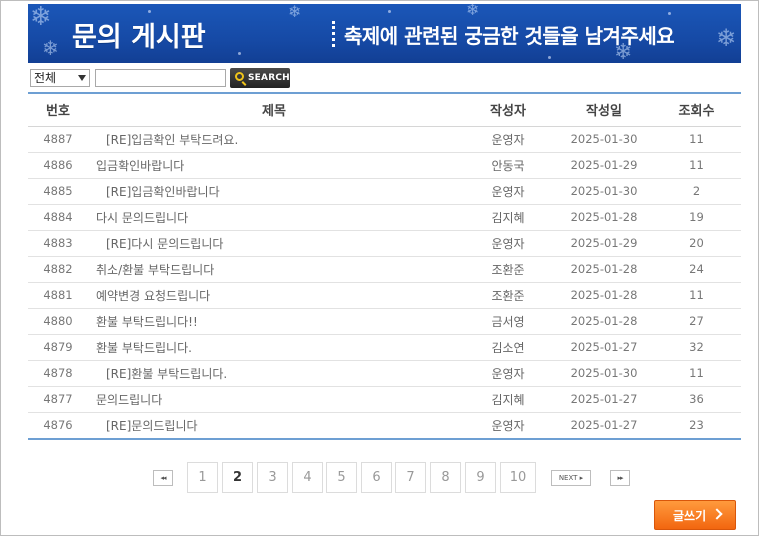 The width and height of the screenshot is (759, 536). What do you see at coordinates (239, 76) in the screenshot?
I see `search-icon` at bounding box center [239, 76].